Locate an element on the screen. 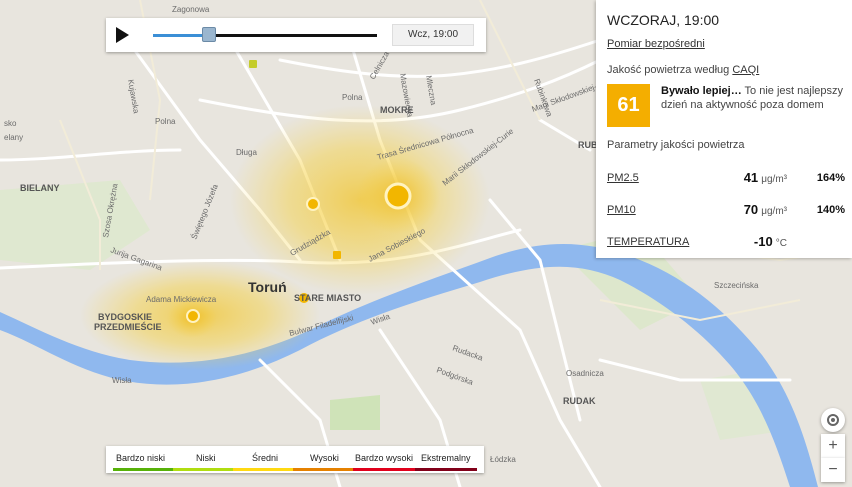  map-label-osadnicza: Osadnicza is located at coordinates (585, 373).